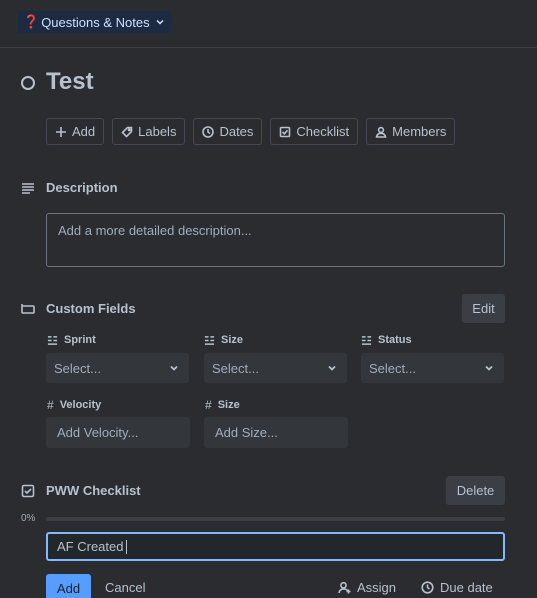 Image resolution: width=537 pixels, height=598 pixels. What do you see at coordinates (285, 131) in the screenshot?
I see `checkbox-icon` at bounding box center [285, 131].